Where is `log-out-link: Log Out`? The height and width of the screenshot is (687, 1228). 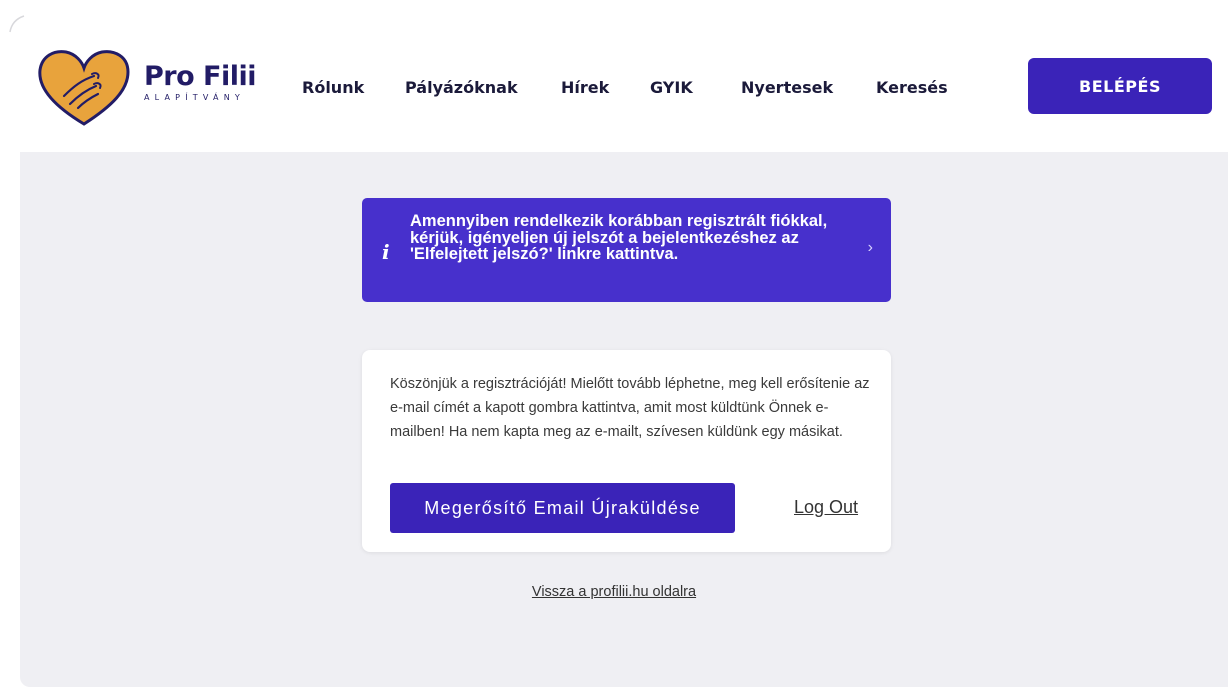 log-out-link: Log Out is located at coordinates (826, 507).